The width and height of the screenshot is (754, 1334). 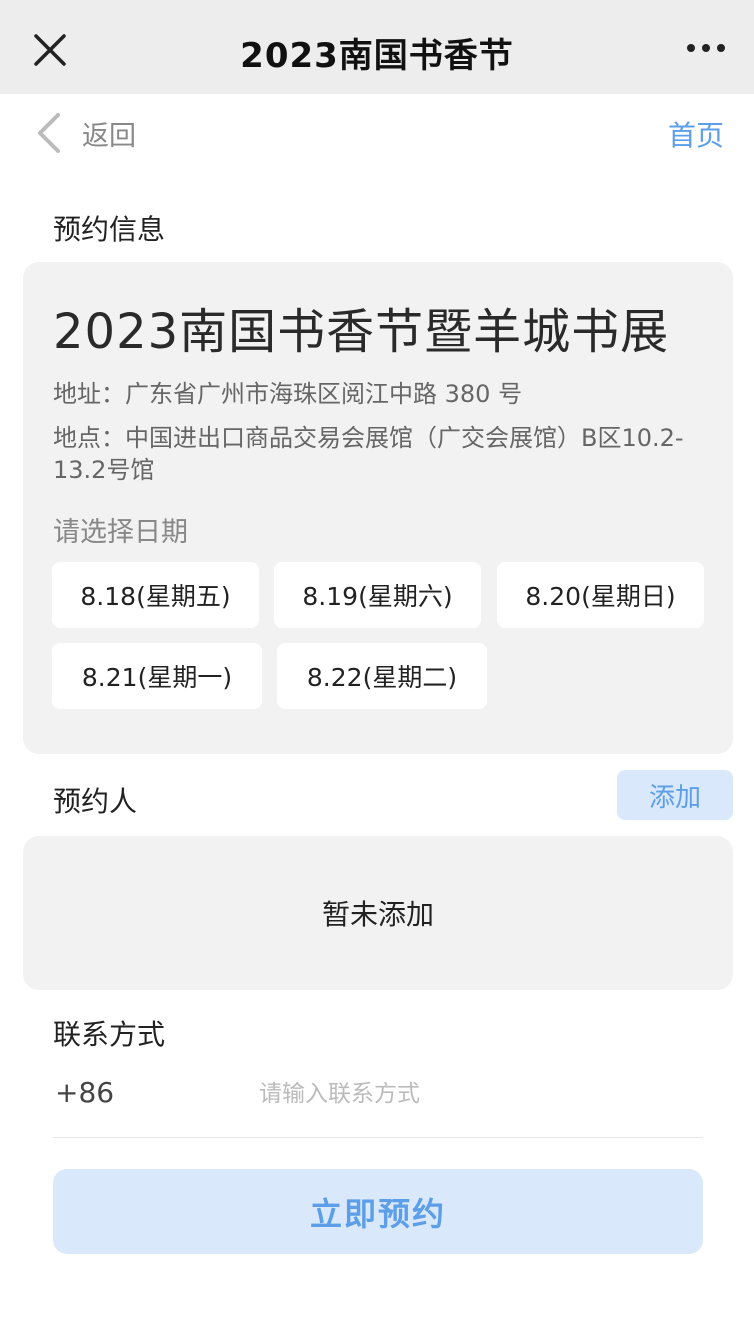 I want to click on choose-date-label: 请选择日期, so click(x=120, y=532).